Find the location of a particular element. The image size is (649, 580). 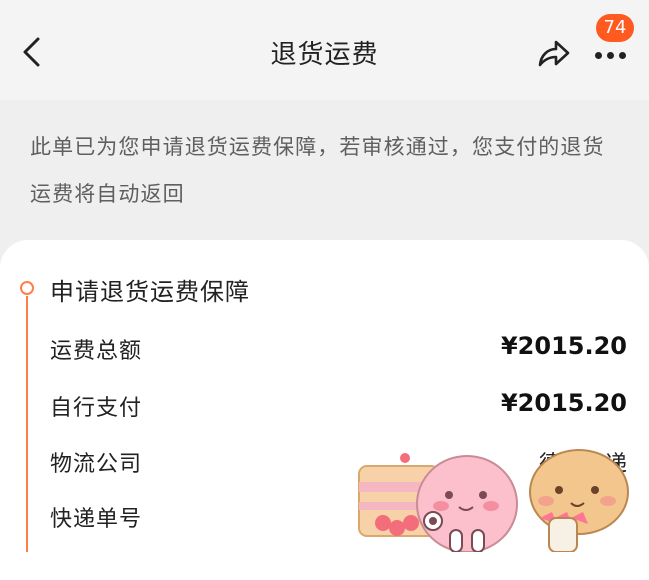

timeline-line is located at coordinates (27, 424).